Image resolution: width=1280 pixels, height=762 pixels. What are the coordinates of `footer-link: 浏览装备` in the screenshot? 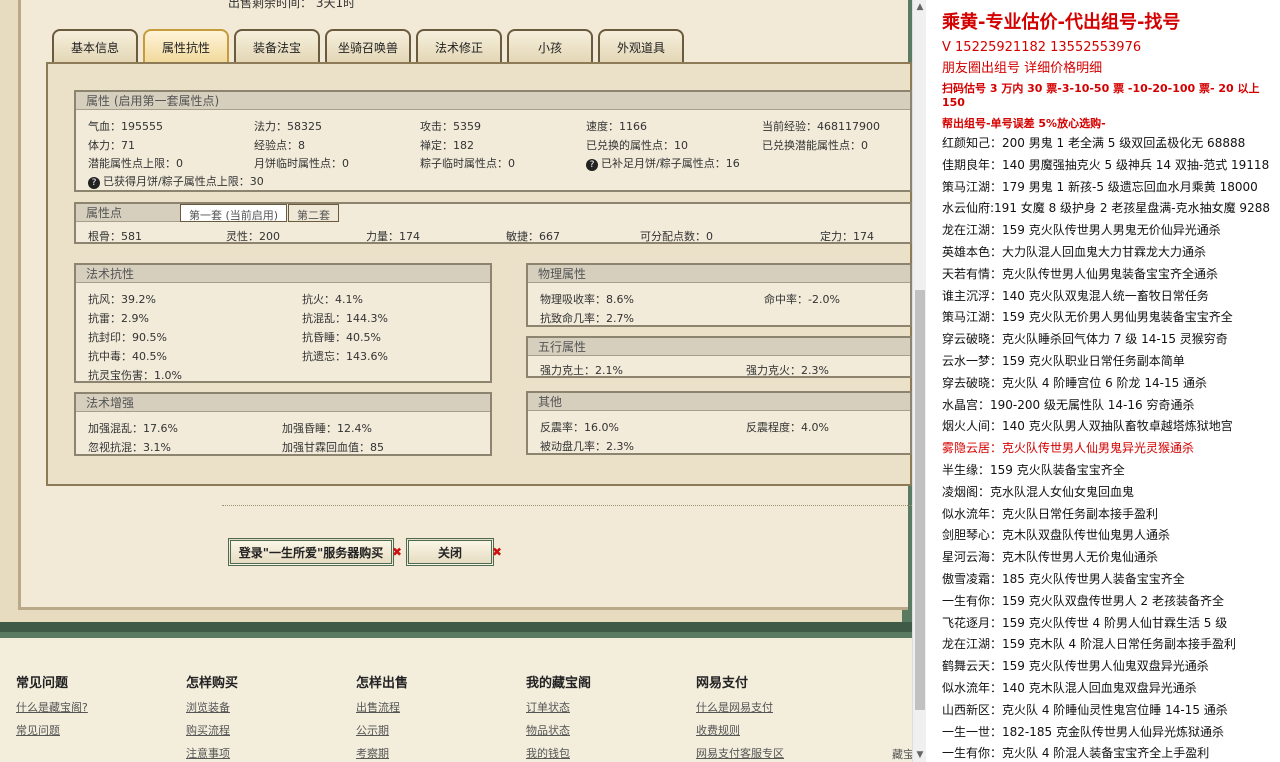 It's located at (212, 707).